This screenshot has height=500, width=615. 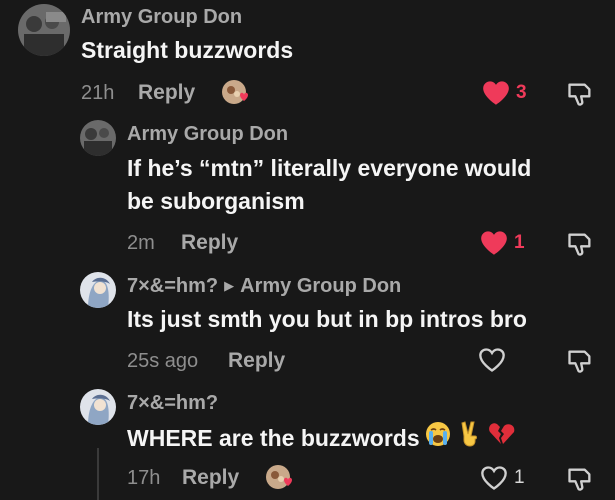 I want to click on like-count: 3, so click(x=521, y=92).